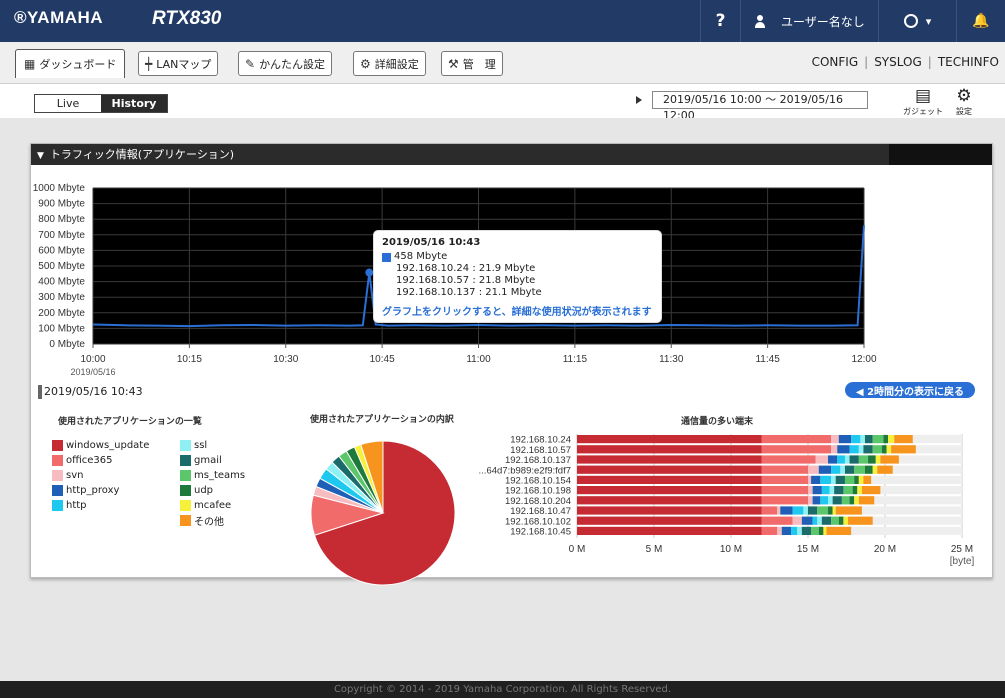  What do you see at coordinates (61, 250) in the screenshot?
I see `y-tick-label: 600 Mbyte` at bounding box center [61, 250].